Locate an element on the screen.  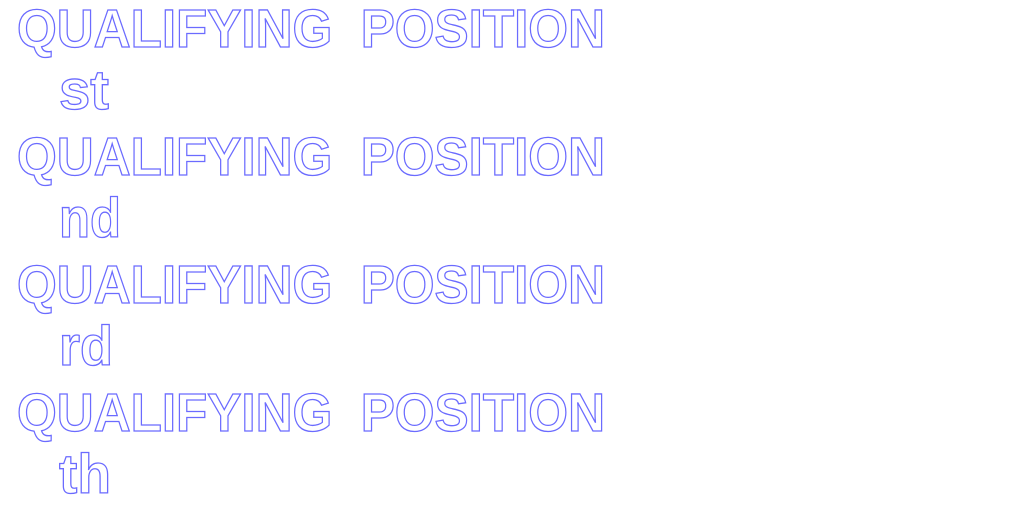
entry-4: QUALIFYING POSITION th is located at coordinates (310, 443).